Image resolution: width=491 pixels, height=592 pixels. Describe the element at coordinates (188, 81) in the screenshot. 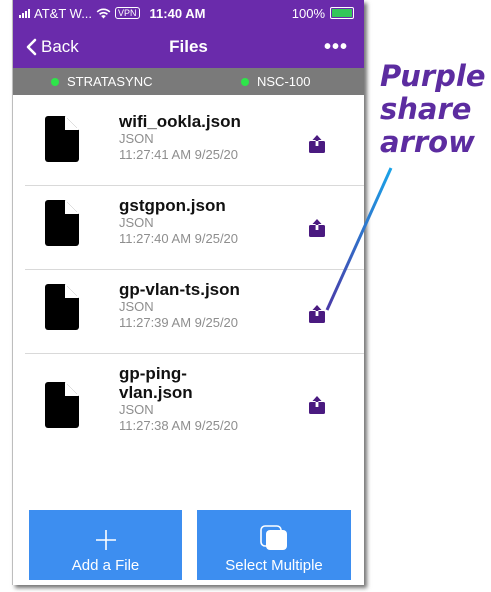

I see `device-bar: STRATASYNC NSC-100` at that location.